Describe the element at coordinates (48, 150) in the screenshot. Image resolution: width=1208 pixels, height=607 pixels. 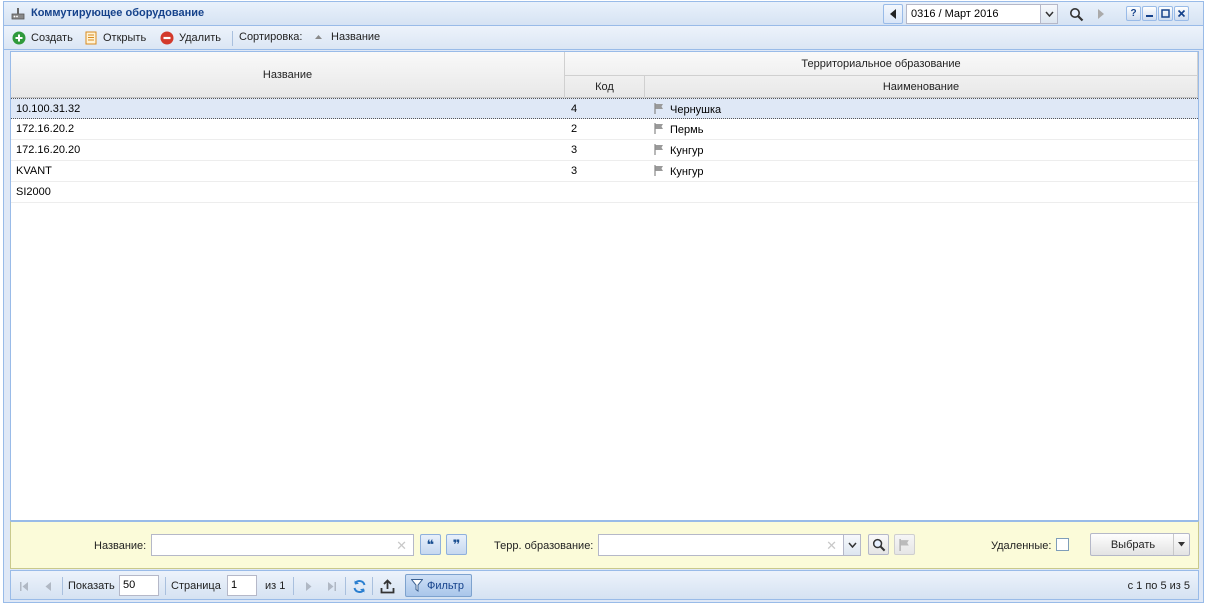
I see `cell-name: 172.16.20.20` at that location.